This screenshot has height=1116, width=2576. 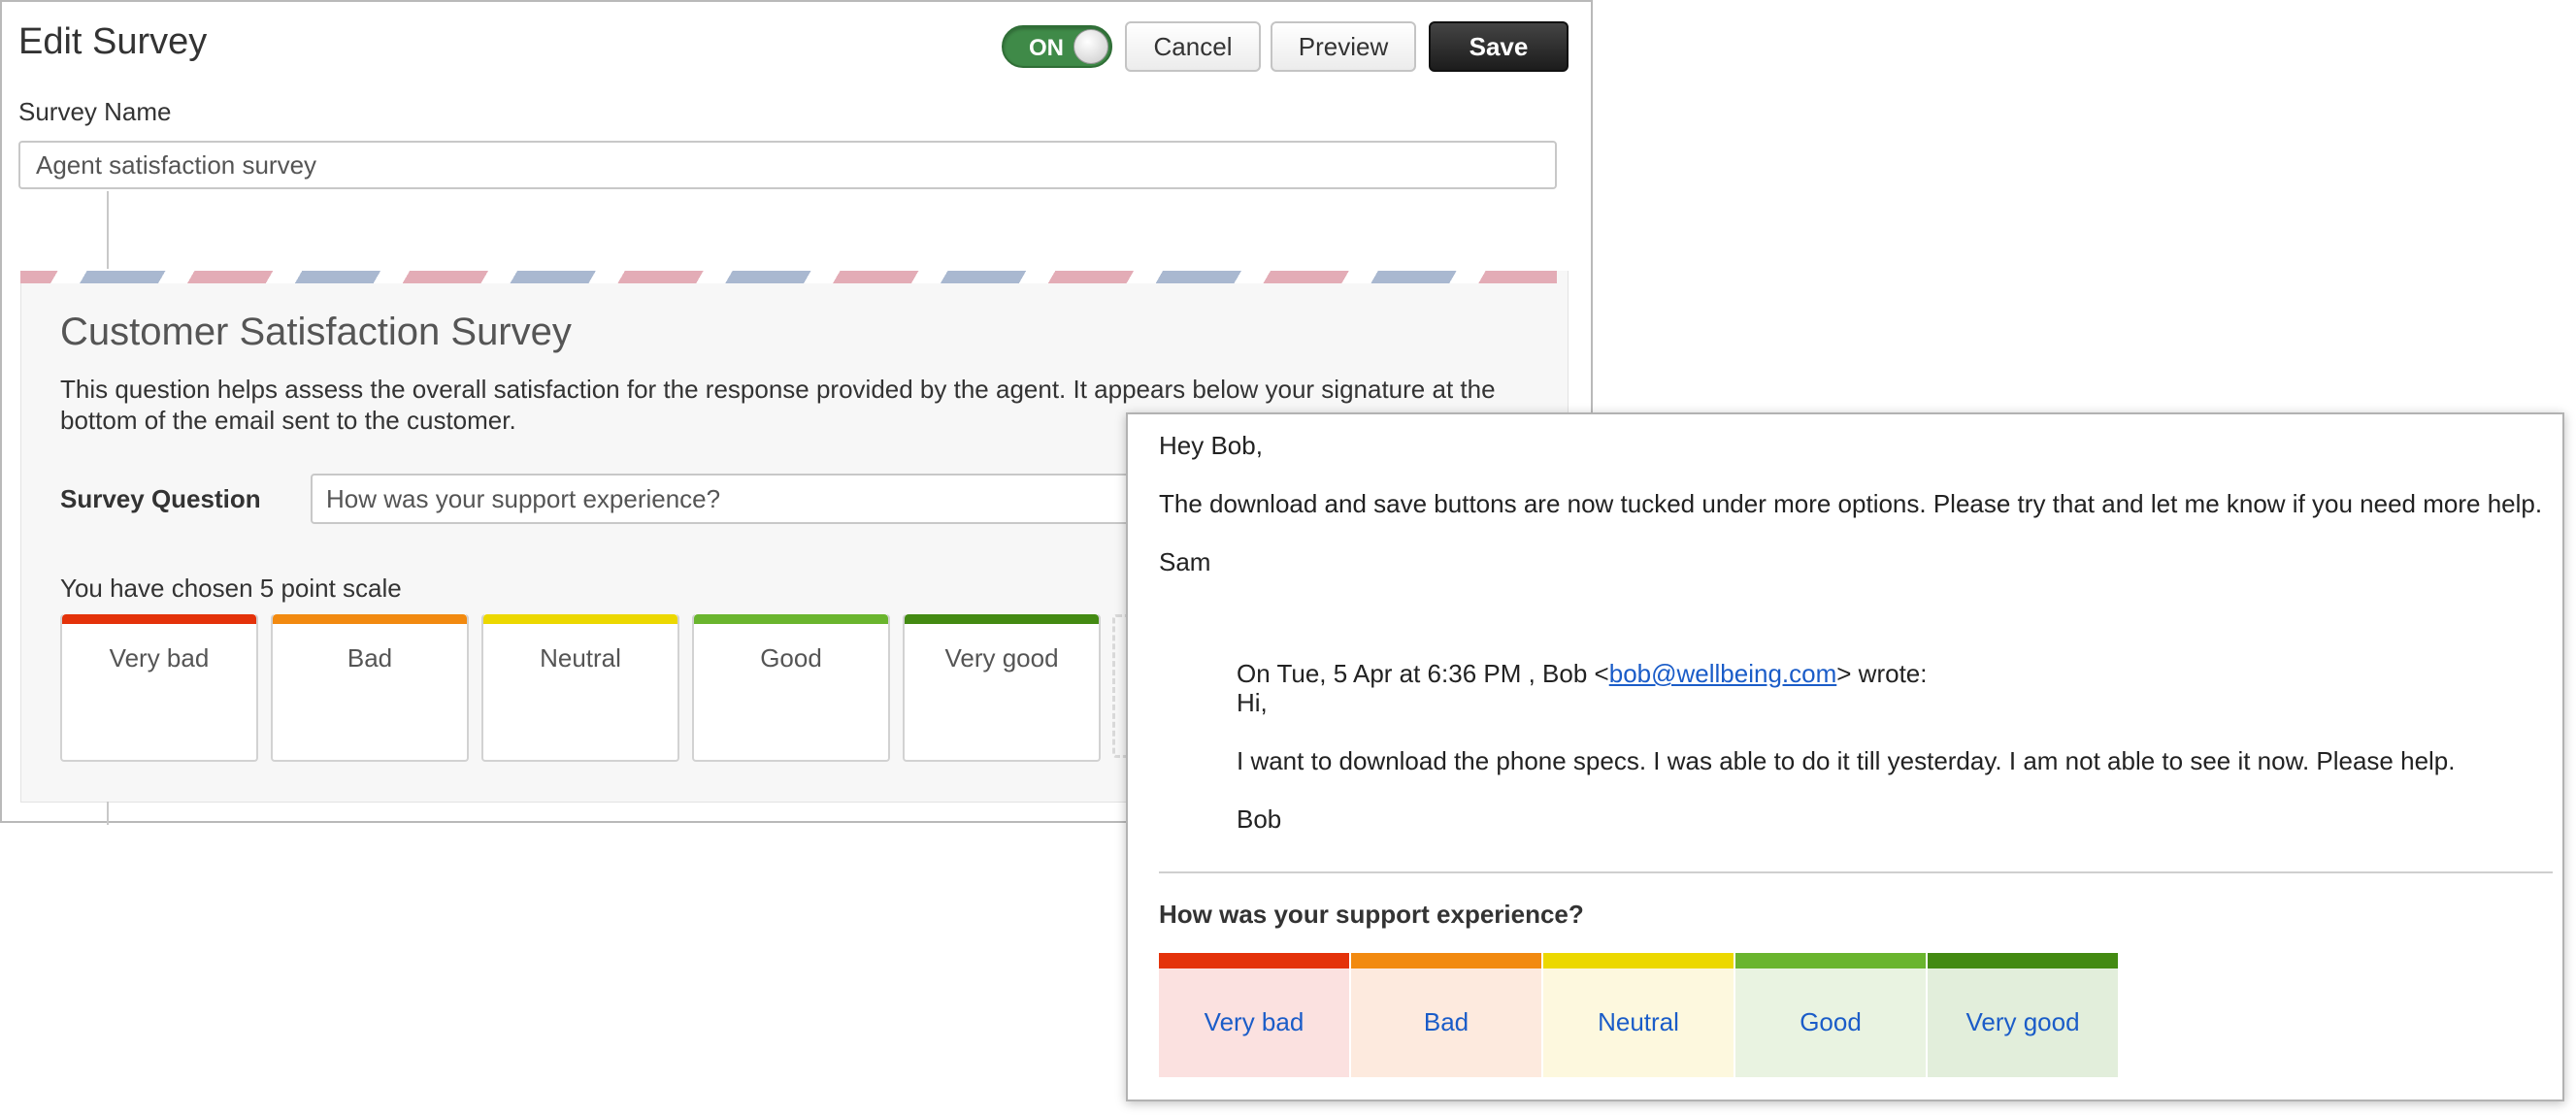 I want to click on scale-option-bad: Bad, so click(x=370, y=688).